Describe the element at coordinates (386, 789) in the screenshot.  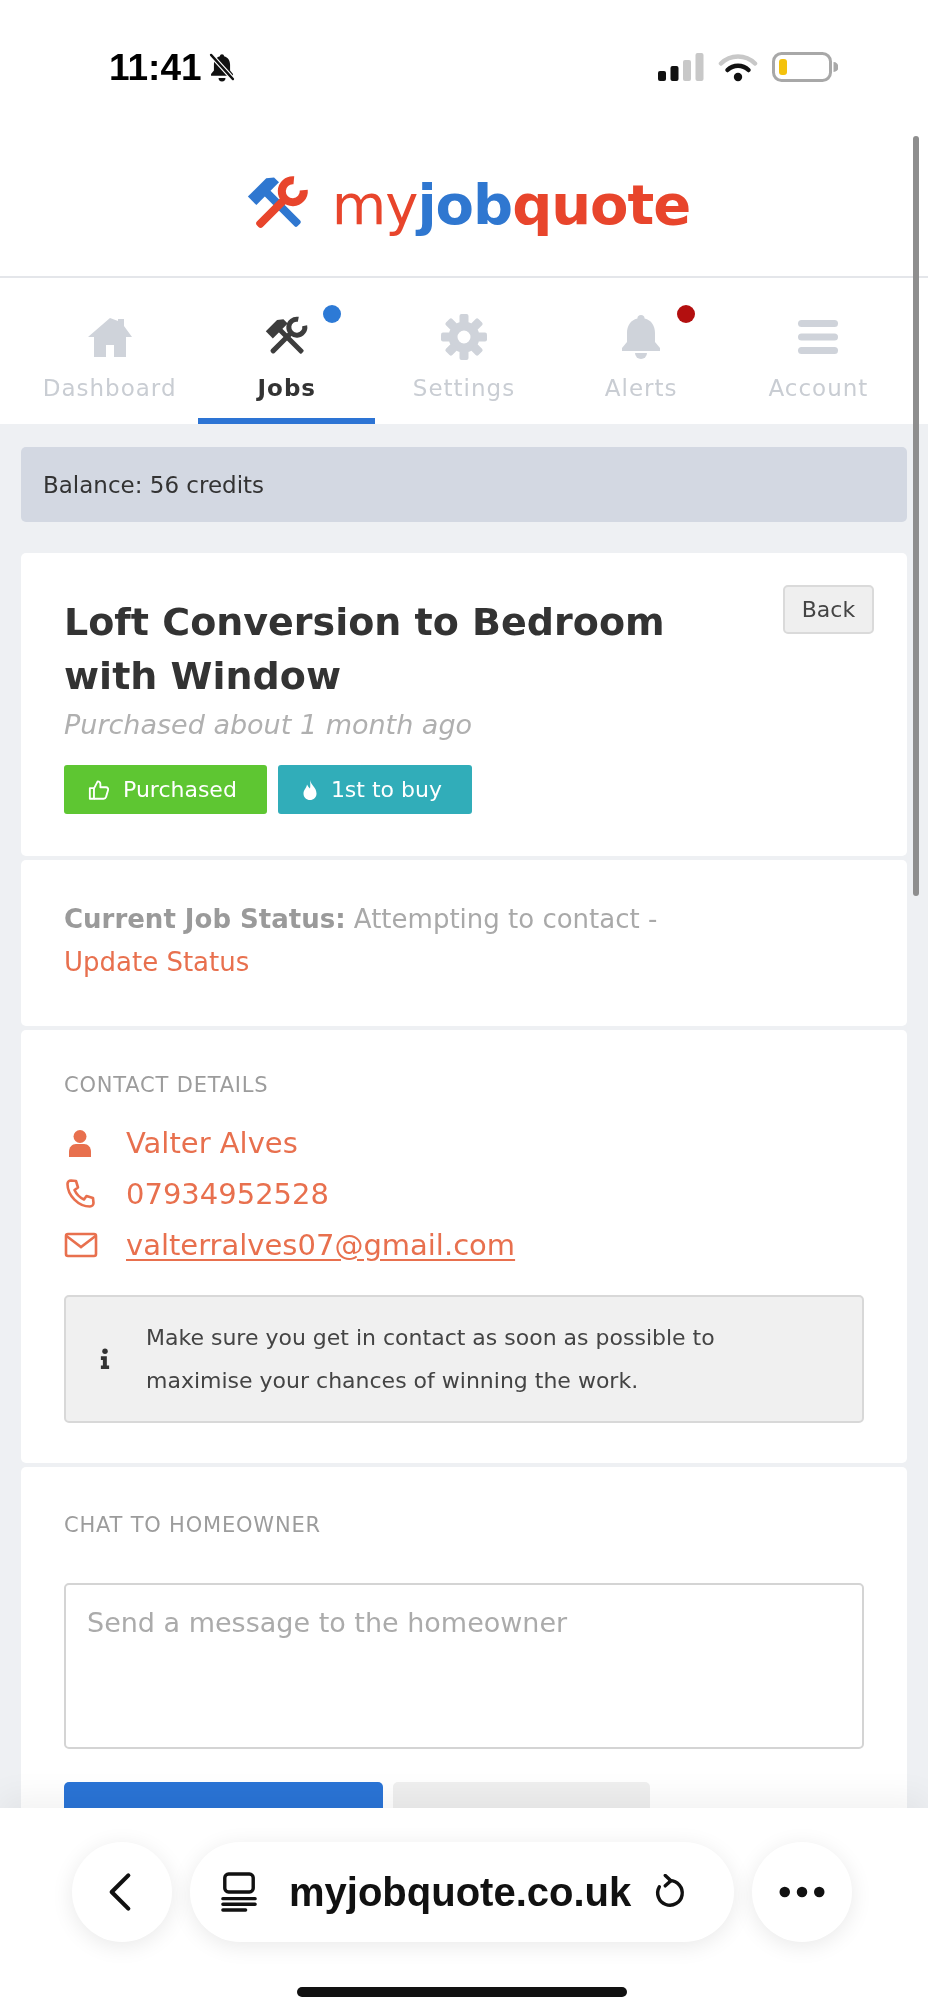
I see `tag-label: 1st to buy` at that location.